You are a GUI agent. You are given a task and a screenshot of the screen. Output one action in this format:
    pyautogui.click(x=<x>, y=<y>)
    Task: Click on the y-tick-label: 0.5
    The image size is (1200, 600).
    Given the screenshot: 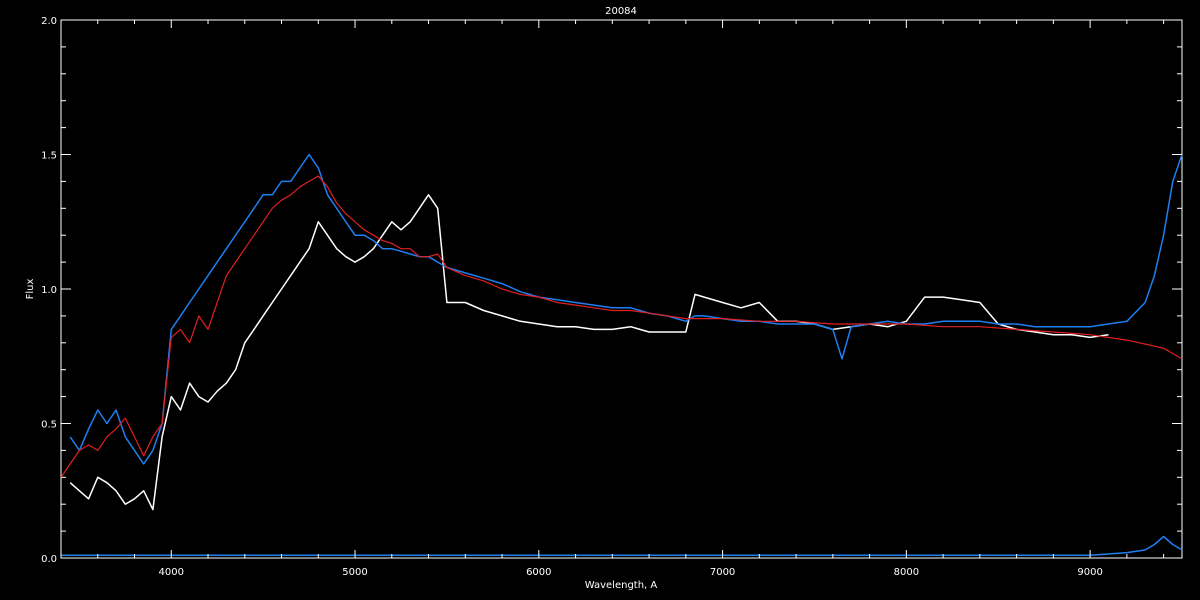 What is the action you would take?
    pyautogui.click(x=49, y=425)
    